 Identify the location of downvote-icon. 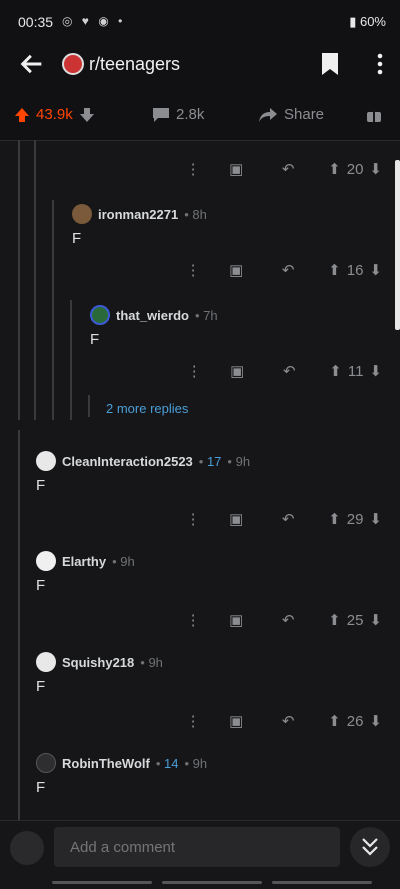
(87, 115).